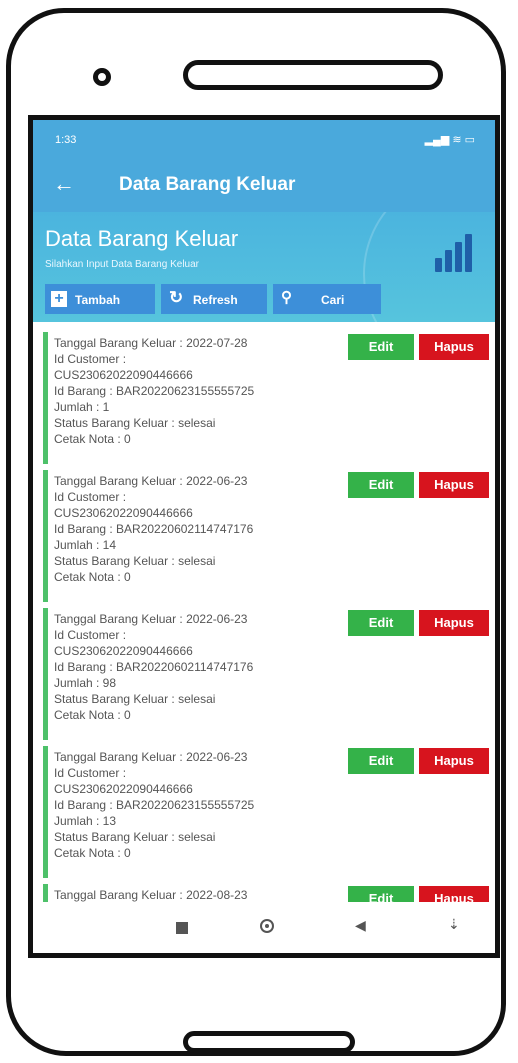 This screenshot has width=518, height=1063. What do you see at coordinates (102, 77) in the screenshot?
I see `camera-icon` at bounding box center [102, 77].